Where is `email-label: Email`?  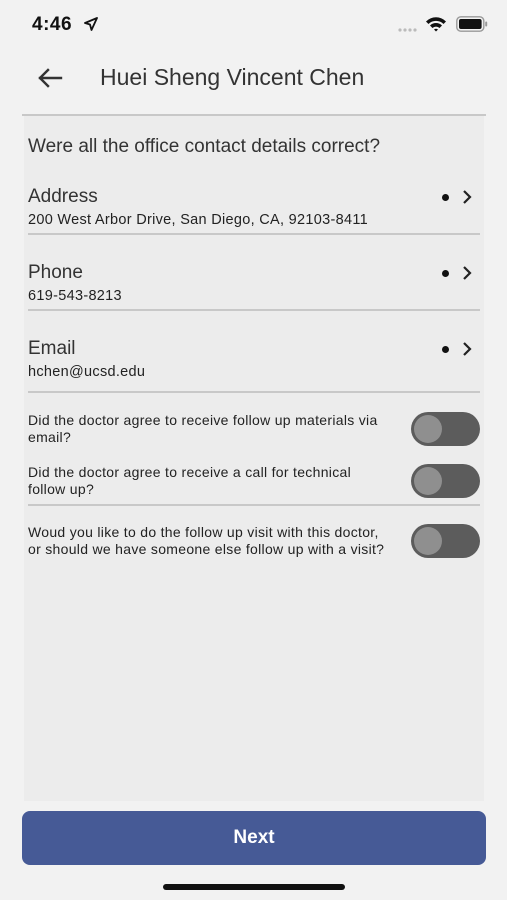 email-label: Email is located at coordinates (52, 348).